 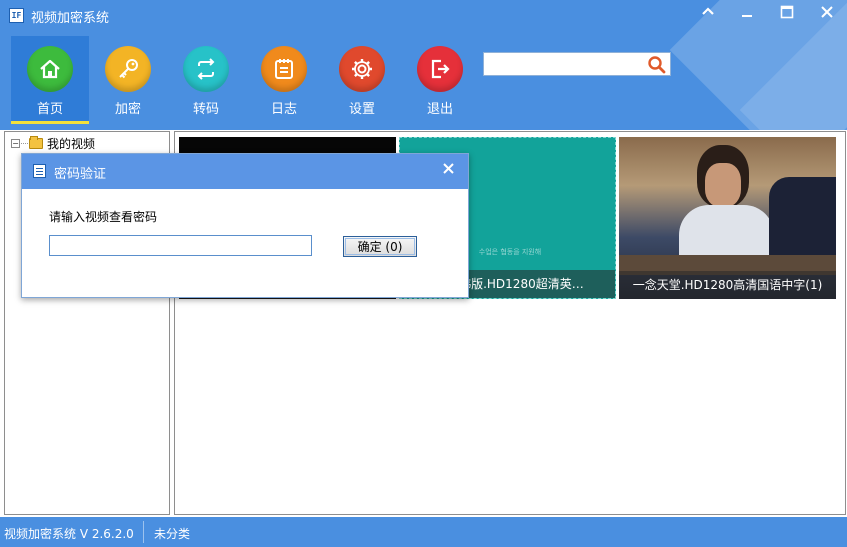 I want to click on tool-settings: 设置, so click(x=362, y=80).